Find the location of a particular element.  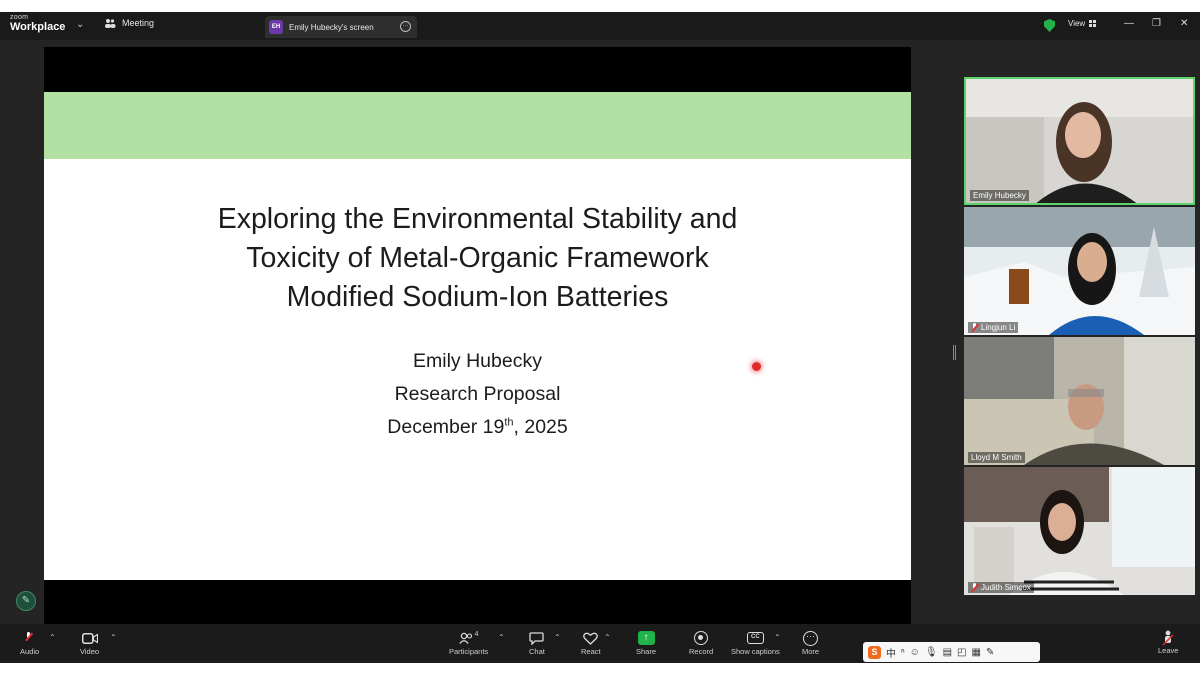

bottom-border is located at coordinates (600, 669).